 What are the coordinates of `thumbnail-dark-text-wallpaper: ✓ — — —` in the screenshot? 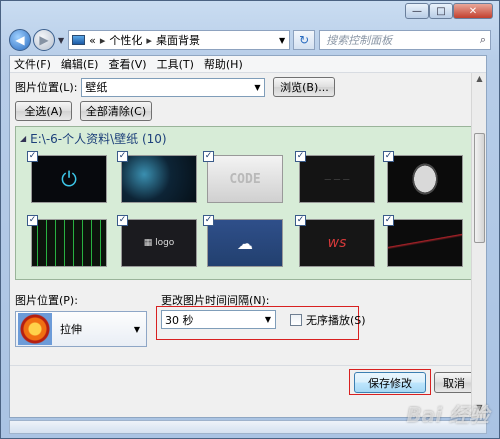 It's located at (337, 179).